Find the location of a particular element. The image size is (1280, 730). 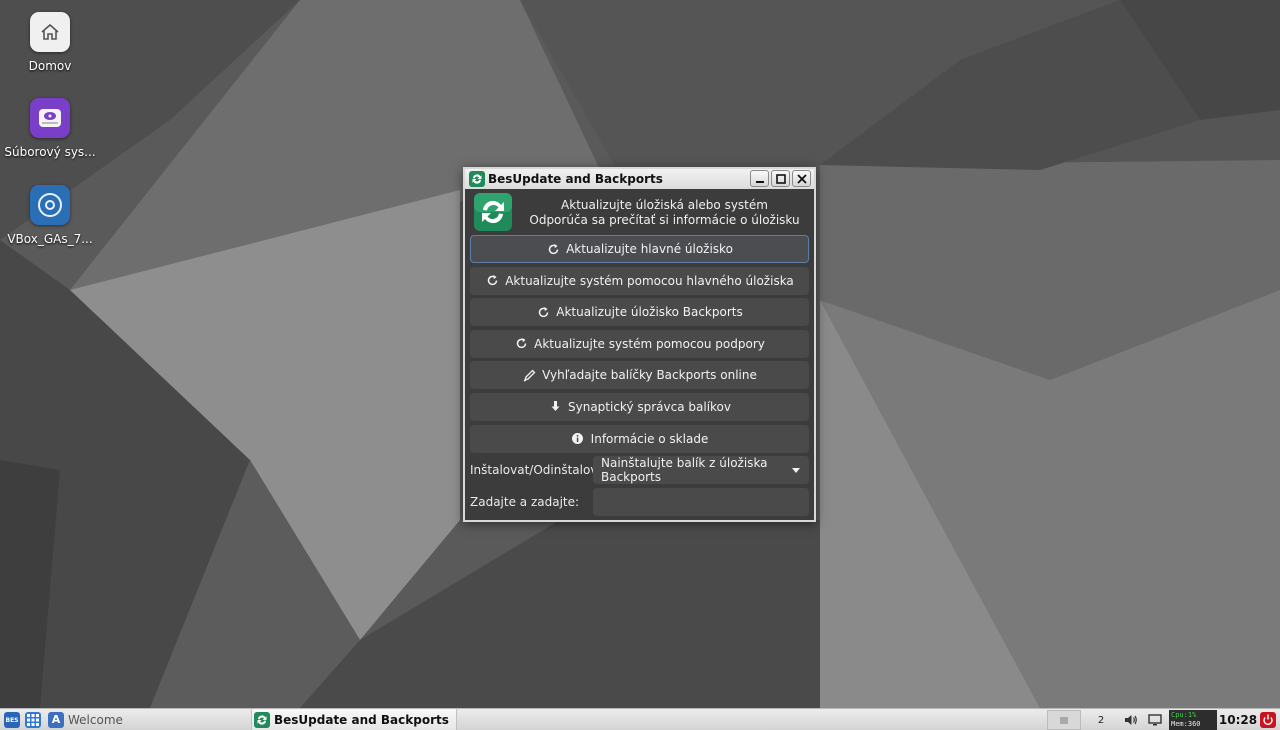

package-entry-field is located at coordinates (701, 501).